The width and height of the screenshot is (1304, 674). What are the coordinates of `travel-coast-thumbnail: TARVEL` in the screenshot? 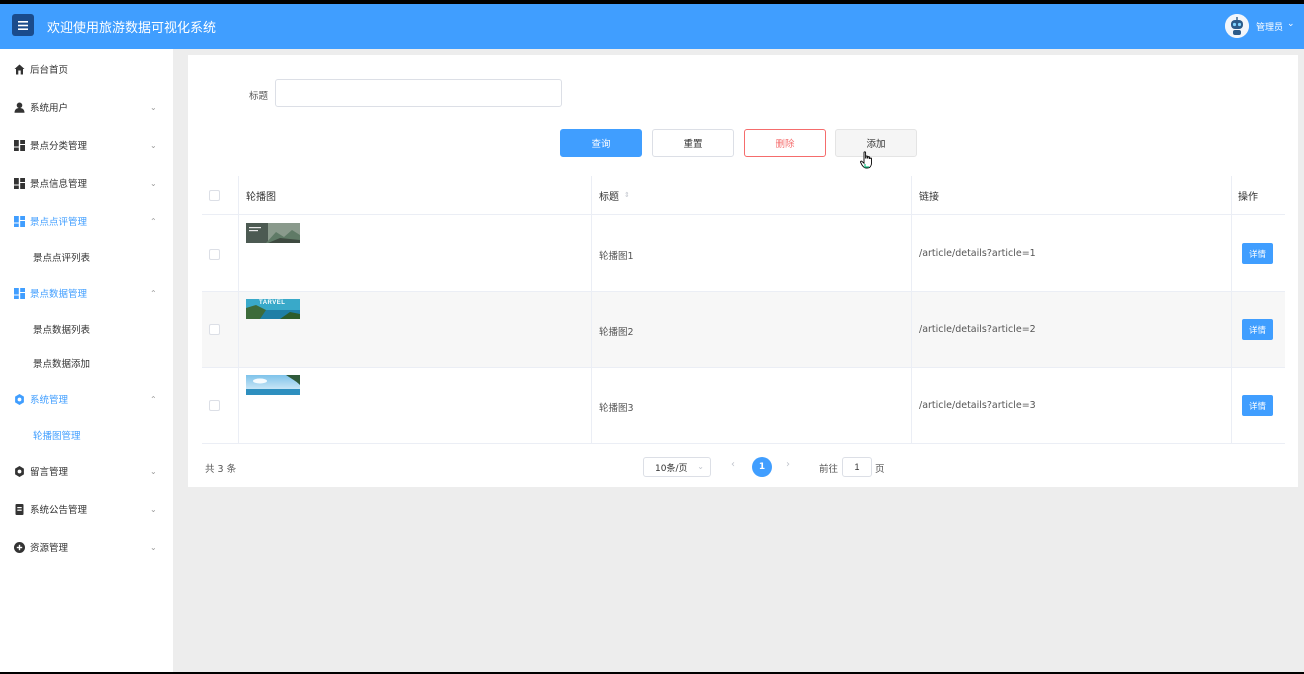 It's located at (273, 309).